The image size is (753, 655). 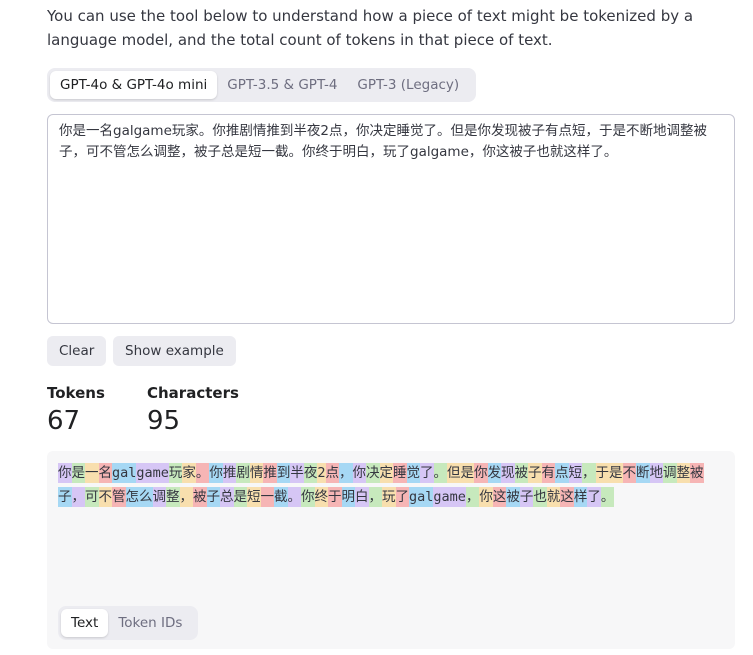 I want to click on tab-text: Text, so click(x=85, y=623).